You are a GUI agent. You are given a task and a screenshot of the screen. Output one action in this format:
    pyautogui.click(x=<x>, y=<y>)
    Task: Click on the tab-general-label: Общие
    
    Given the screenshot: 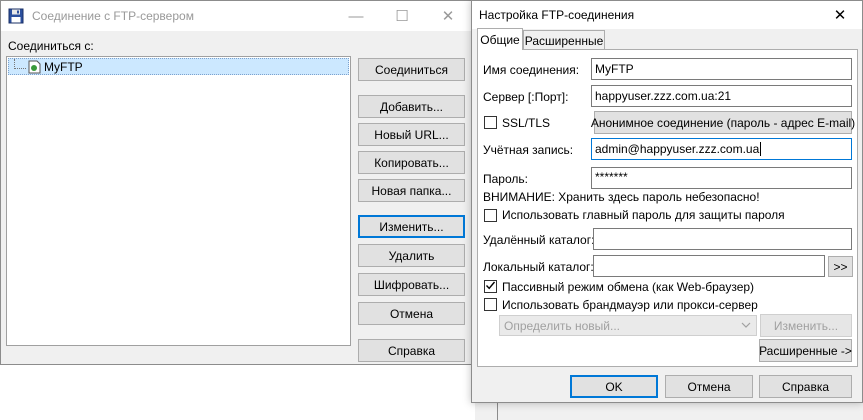 What is the action you would take?
    pyautogui.click(x=500, y=39)
    